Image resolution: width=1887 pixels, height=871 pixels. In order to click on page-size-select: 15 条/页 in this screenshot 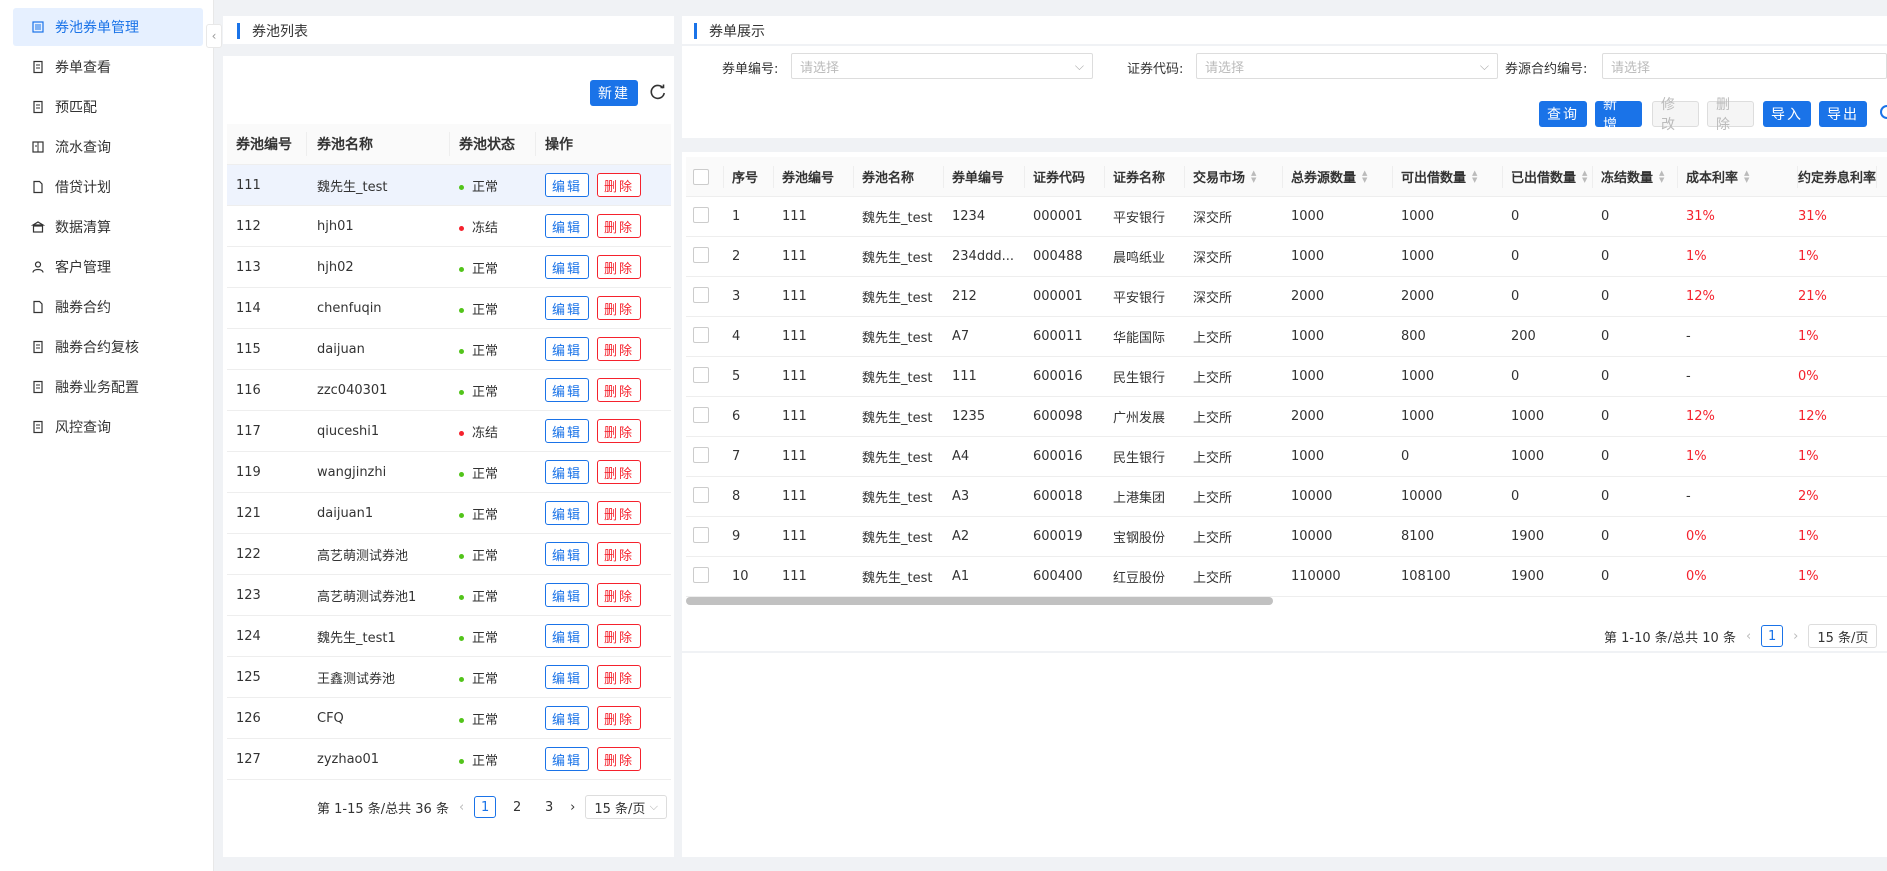, I will do `click(1843, 636)`.